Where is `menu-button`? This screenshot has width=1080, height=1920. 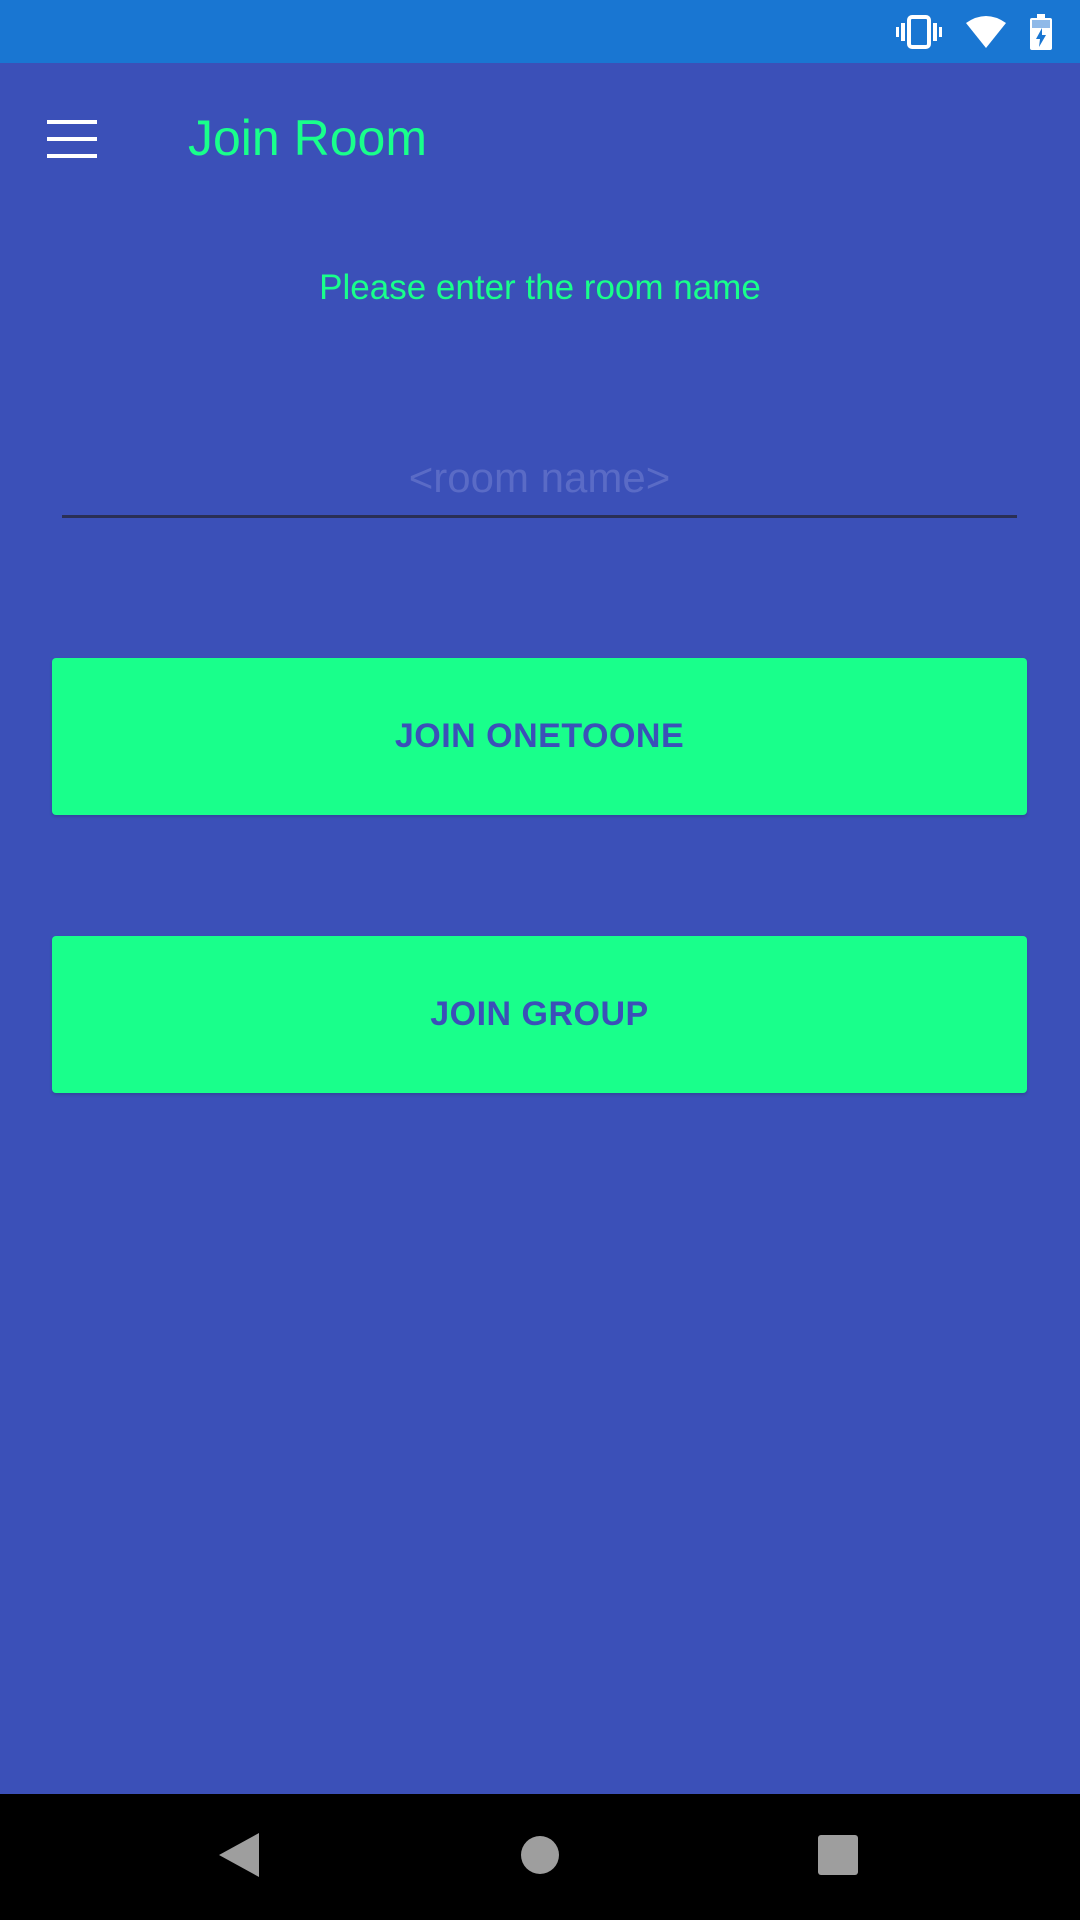
menu-button is located at coordinates (72, 141).